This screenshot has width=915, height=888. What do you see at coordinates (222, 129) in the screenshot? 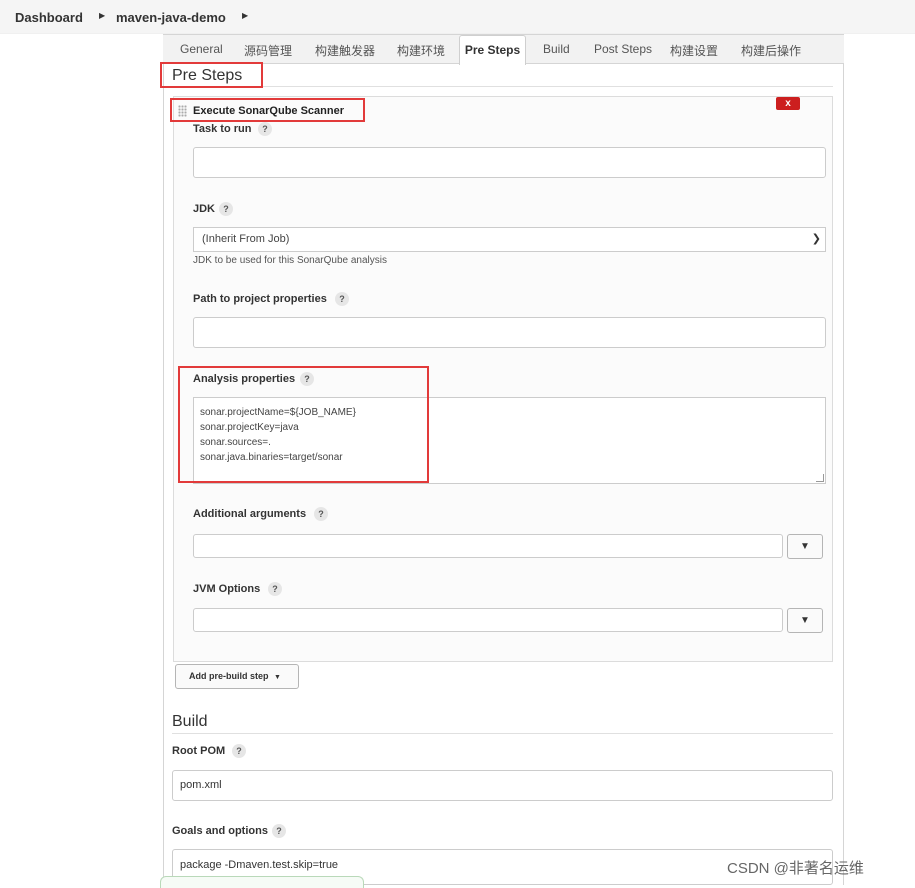
I see `task-to-run-label: Task to run` at bounding box center [222, 129].